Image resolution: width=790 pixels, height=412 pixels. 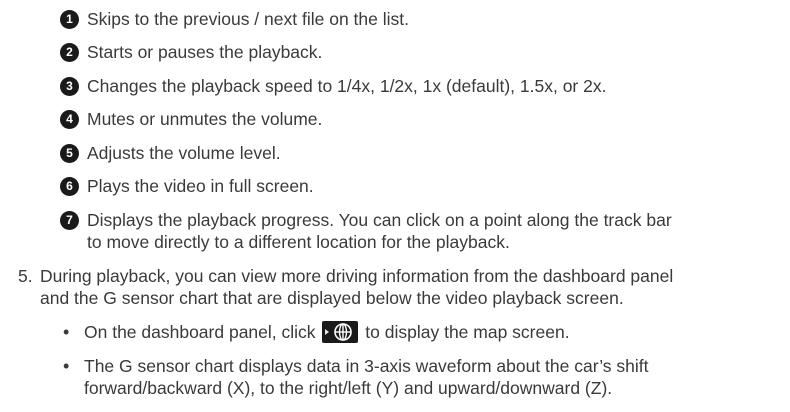 What do you see at coordinates (69, 19) in the screenshot?
I see `callout-number-1: 1` at bounding box center [69, 19].